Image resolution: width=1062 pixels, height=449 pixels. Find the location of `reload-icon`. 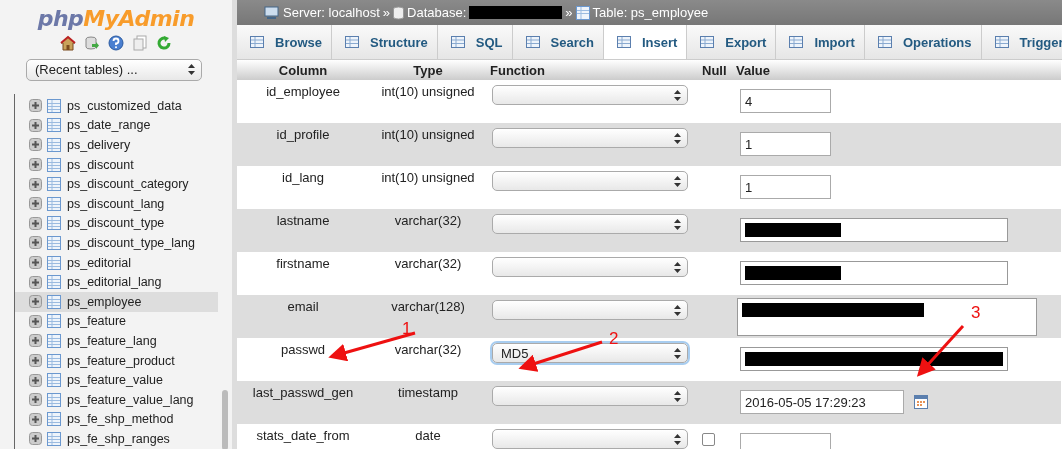

reload-icon is located at coordinates (164, 43).